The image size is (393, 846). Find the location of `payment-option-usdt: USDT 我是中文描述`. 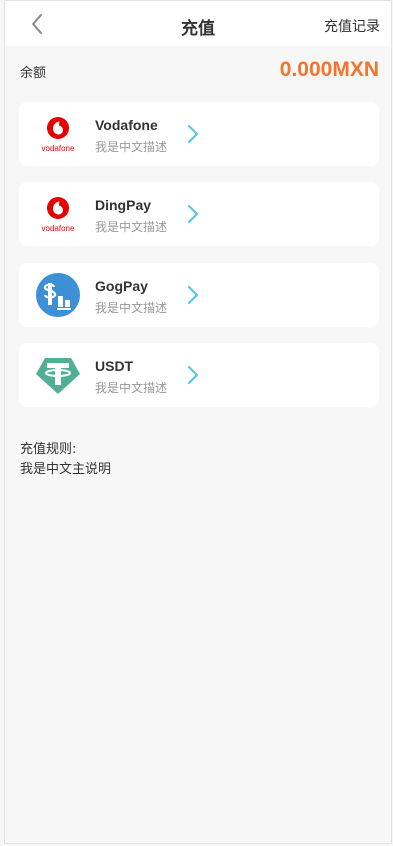

payment-option-usdt: USDT 我是中文描述 is located at coordinates (199, 375).